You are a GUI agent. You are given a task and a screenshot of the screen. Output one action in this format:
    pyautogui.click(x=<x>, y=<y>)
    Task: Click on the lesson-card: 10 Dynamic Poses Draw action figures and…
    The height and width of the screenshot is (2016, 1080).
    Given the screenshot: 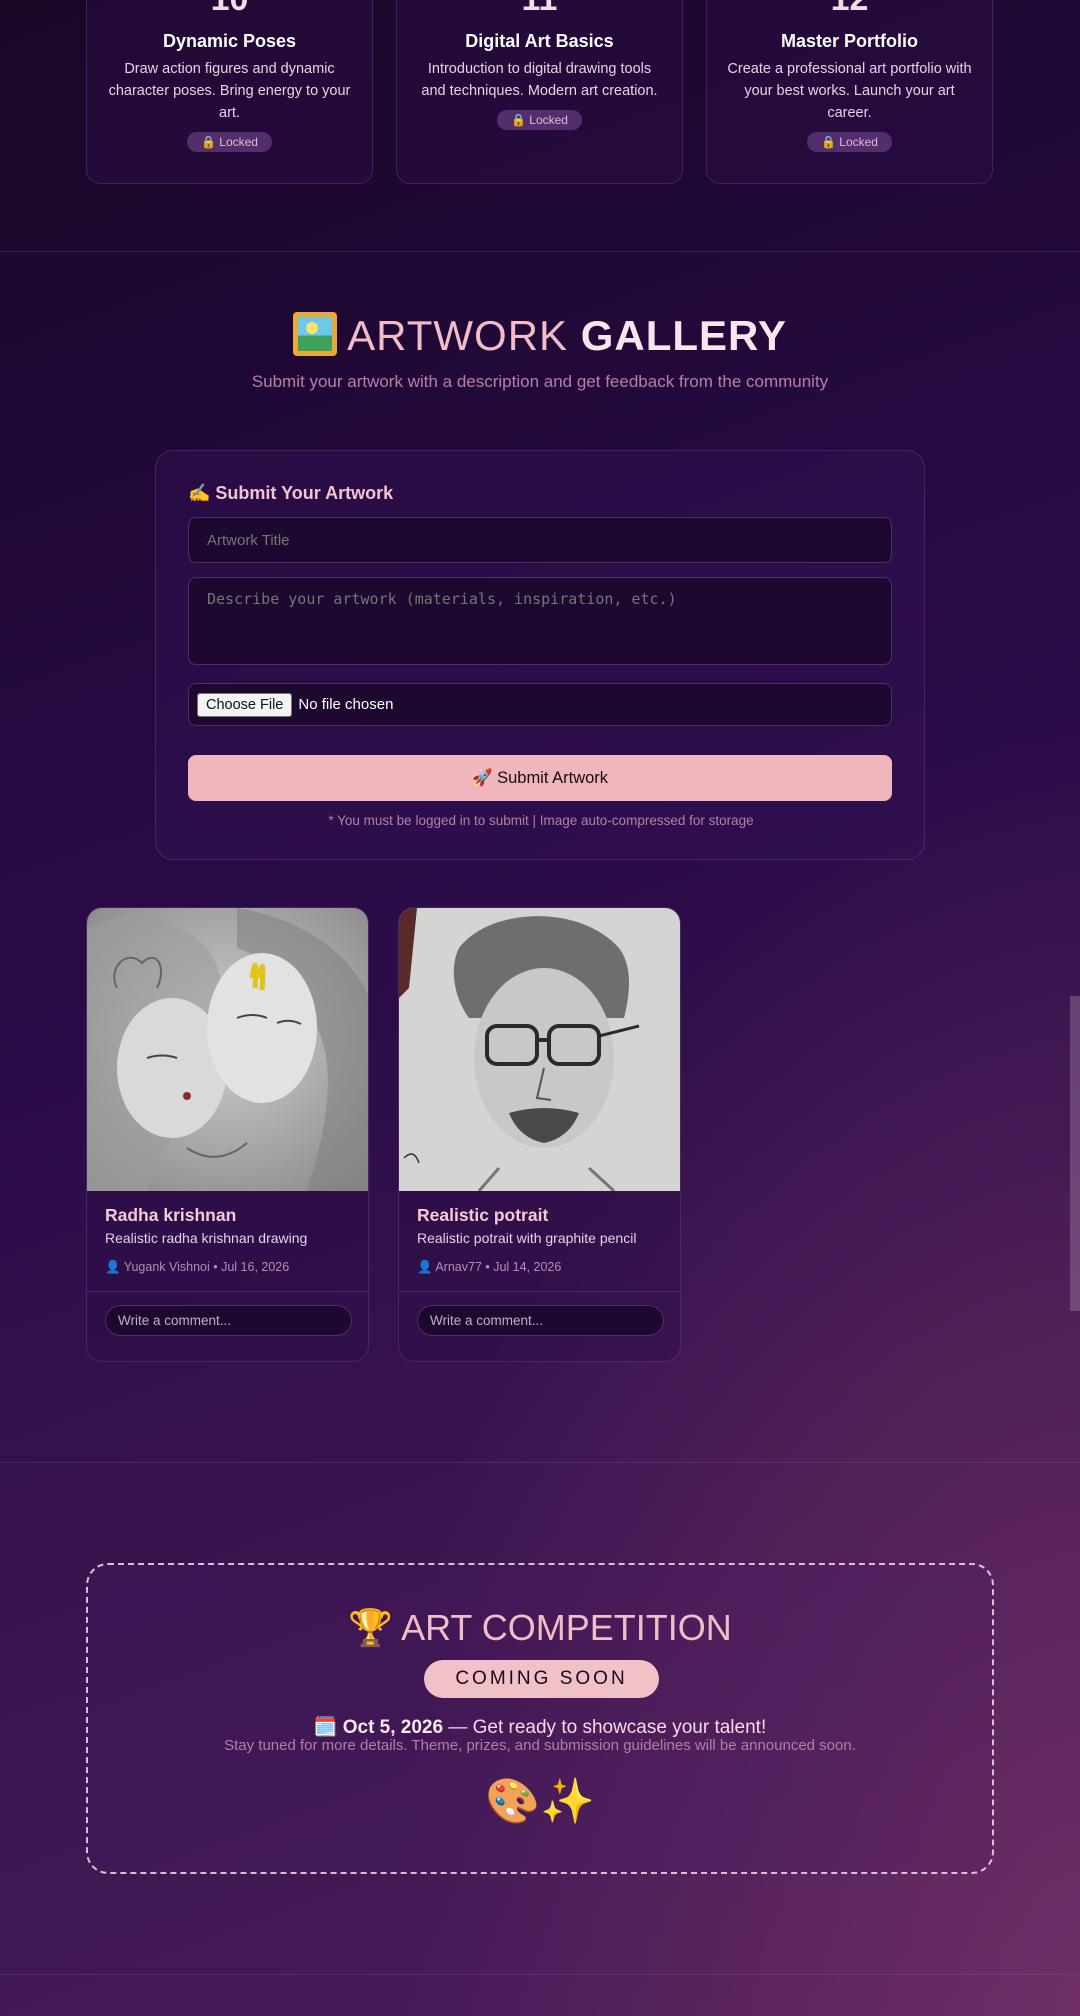 What is the action you would take?
    pyautogui.click(x=229, y=92)
    